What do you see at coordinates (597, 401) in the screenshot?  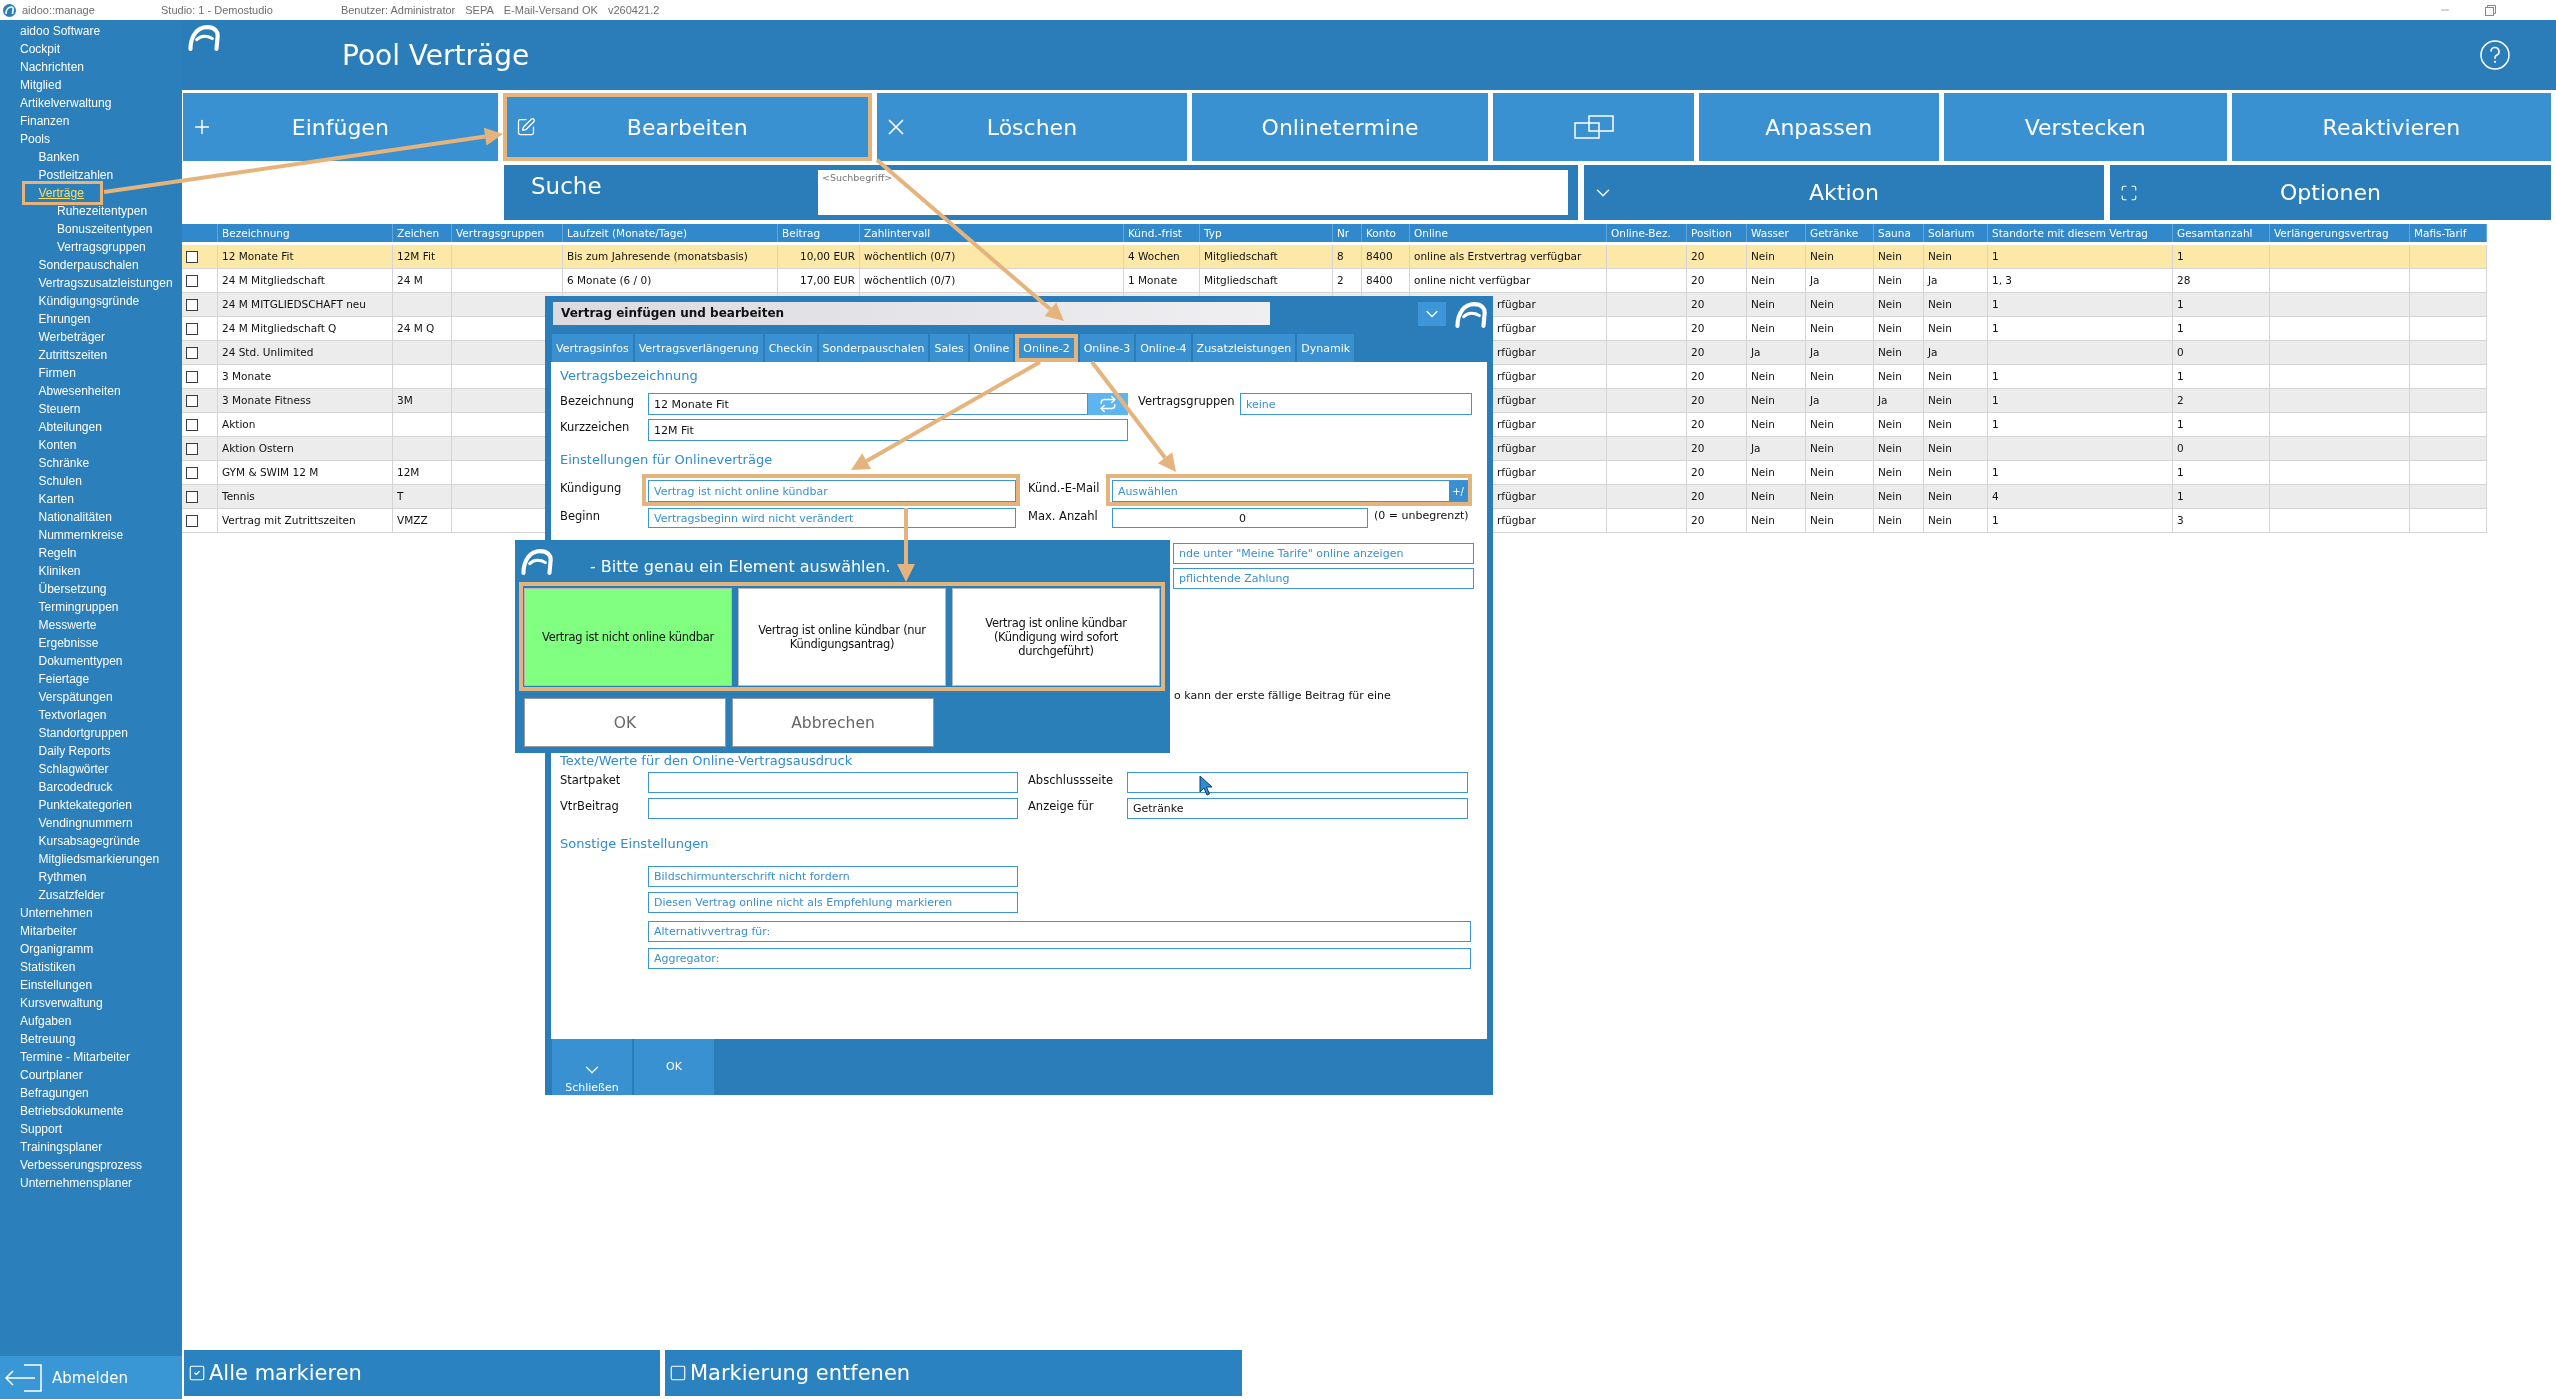 I see `field-label: Bezeichnung` at bounding box center [597, 401].